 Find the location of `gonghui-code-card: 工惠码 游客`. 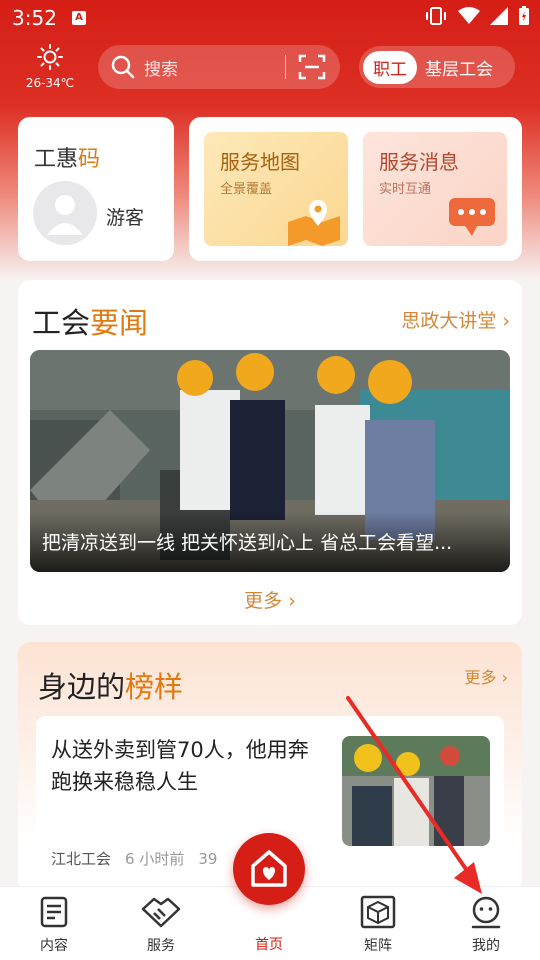

gonghui-code-card: 工惠码 游客 is located at coordinates (96, 189).